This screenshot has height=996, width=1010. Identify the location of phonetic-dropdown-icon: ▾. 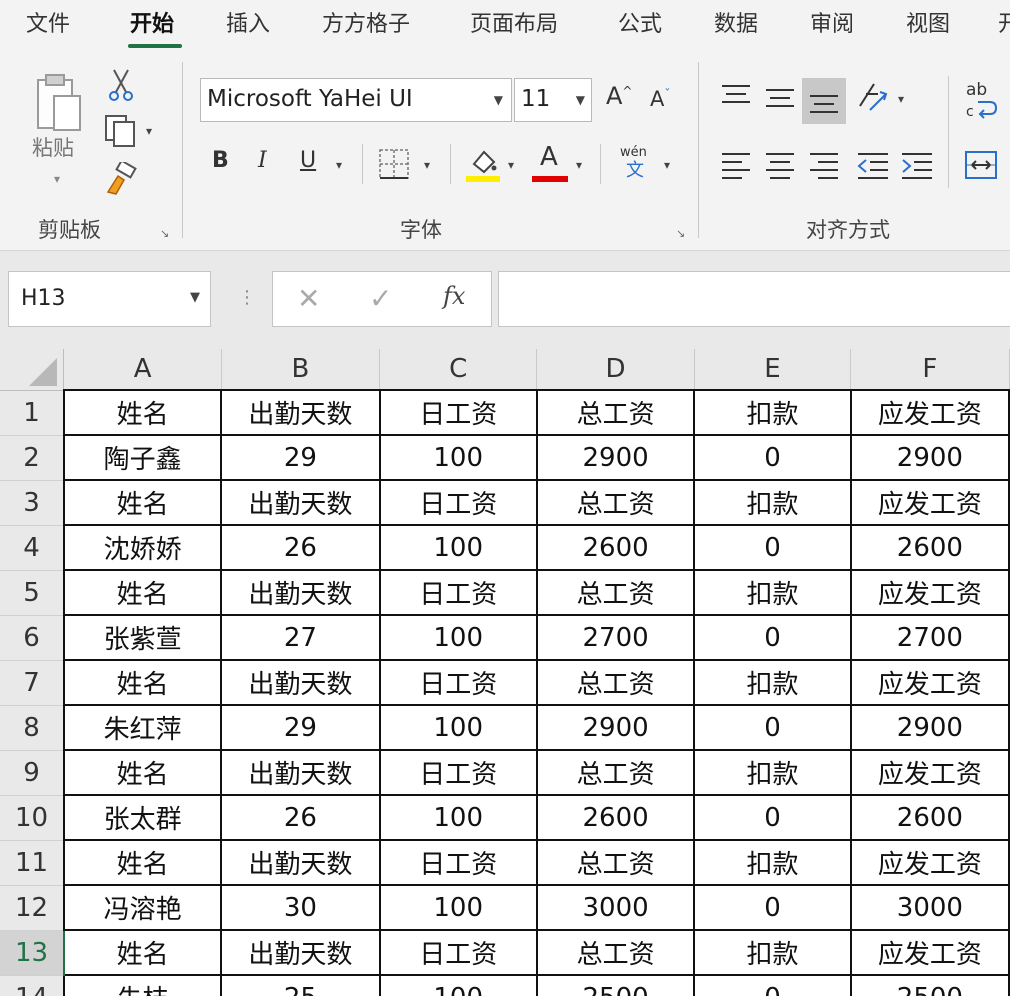
(667, 165).